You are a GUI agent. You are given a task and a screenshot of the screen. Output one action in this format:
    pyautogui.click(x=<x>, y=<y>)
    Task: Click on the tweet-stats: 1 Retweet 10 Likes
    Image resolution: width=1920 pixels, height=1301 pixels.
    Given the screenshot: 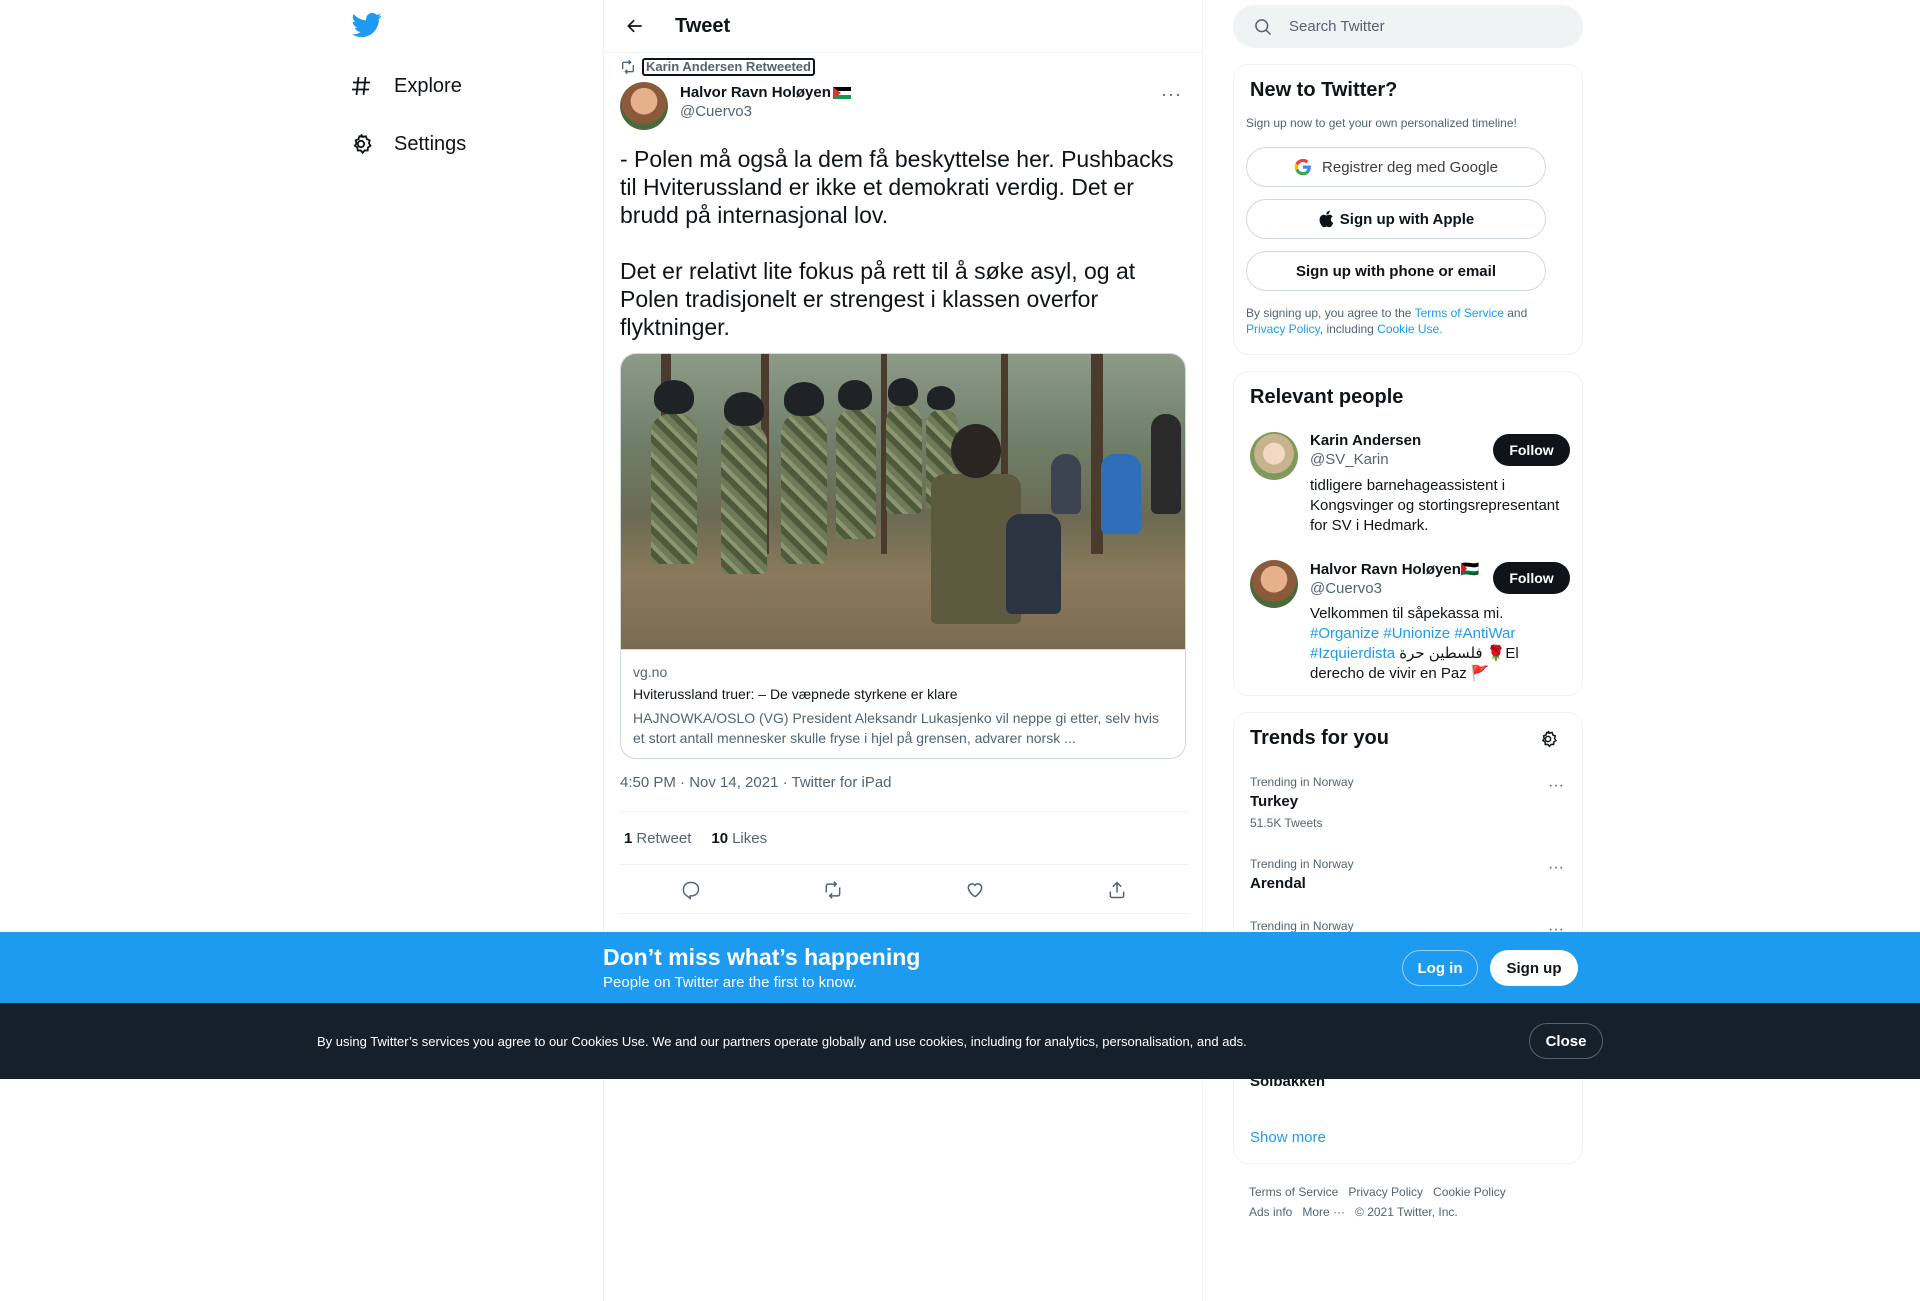 What is the action you would take?
    pyautogui.click(x=904, y=838)
    